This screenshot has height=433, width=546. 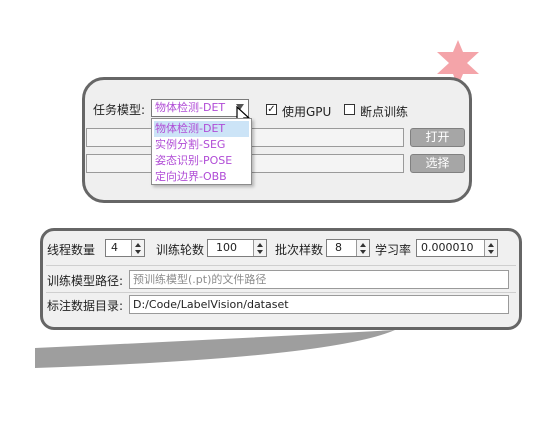 What do you see at coordinates (215, 349) in the screenshot?
I see `decorative-swoosh` at bounding box center [215, 349].